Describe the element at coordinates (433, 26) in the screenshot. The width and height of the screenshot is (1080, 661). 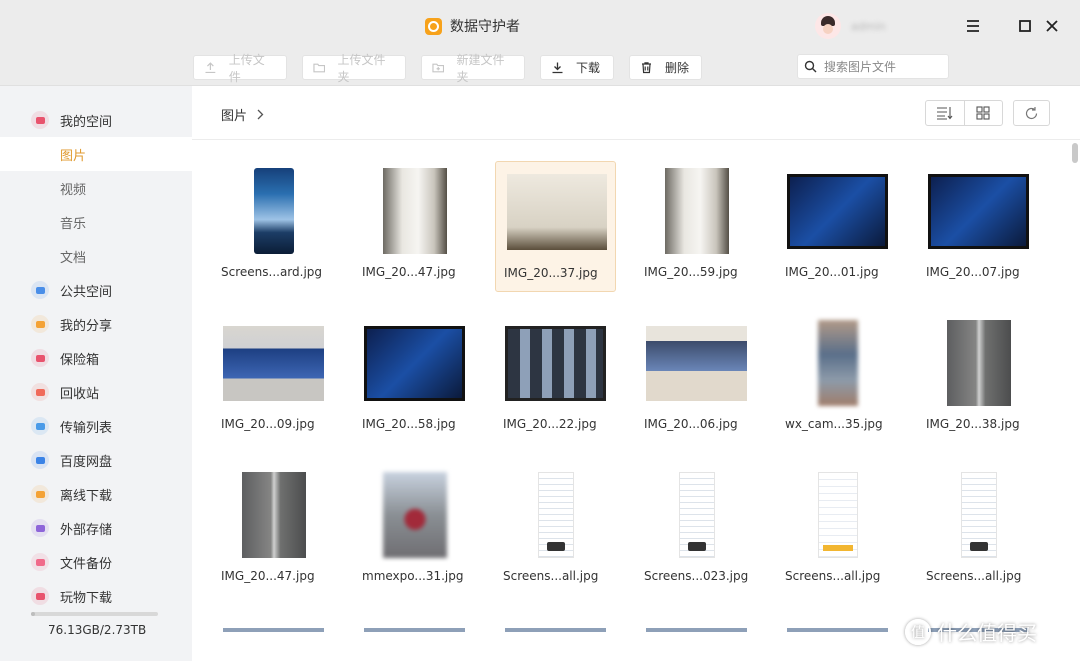
I see `app-logo-icon` at that location.